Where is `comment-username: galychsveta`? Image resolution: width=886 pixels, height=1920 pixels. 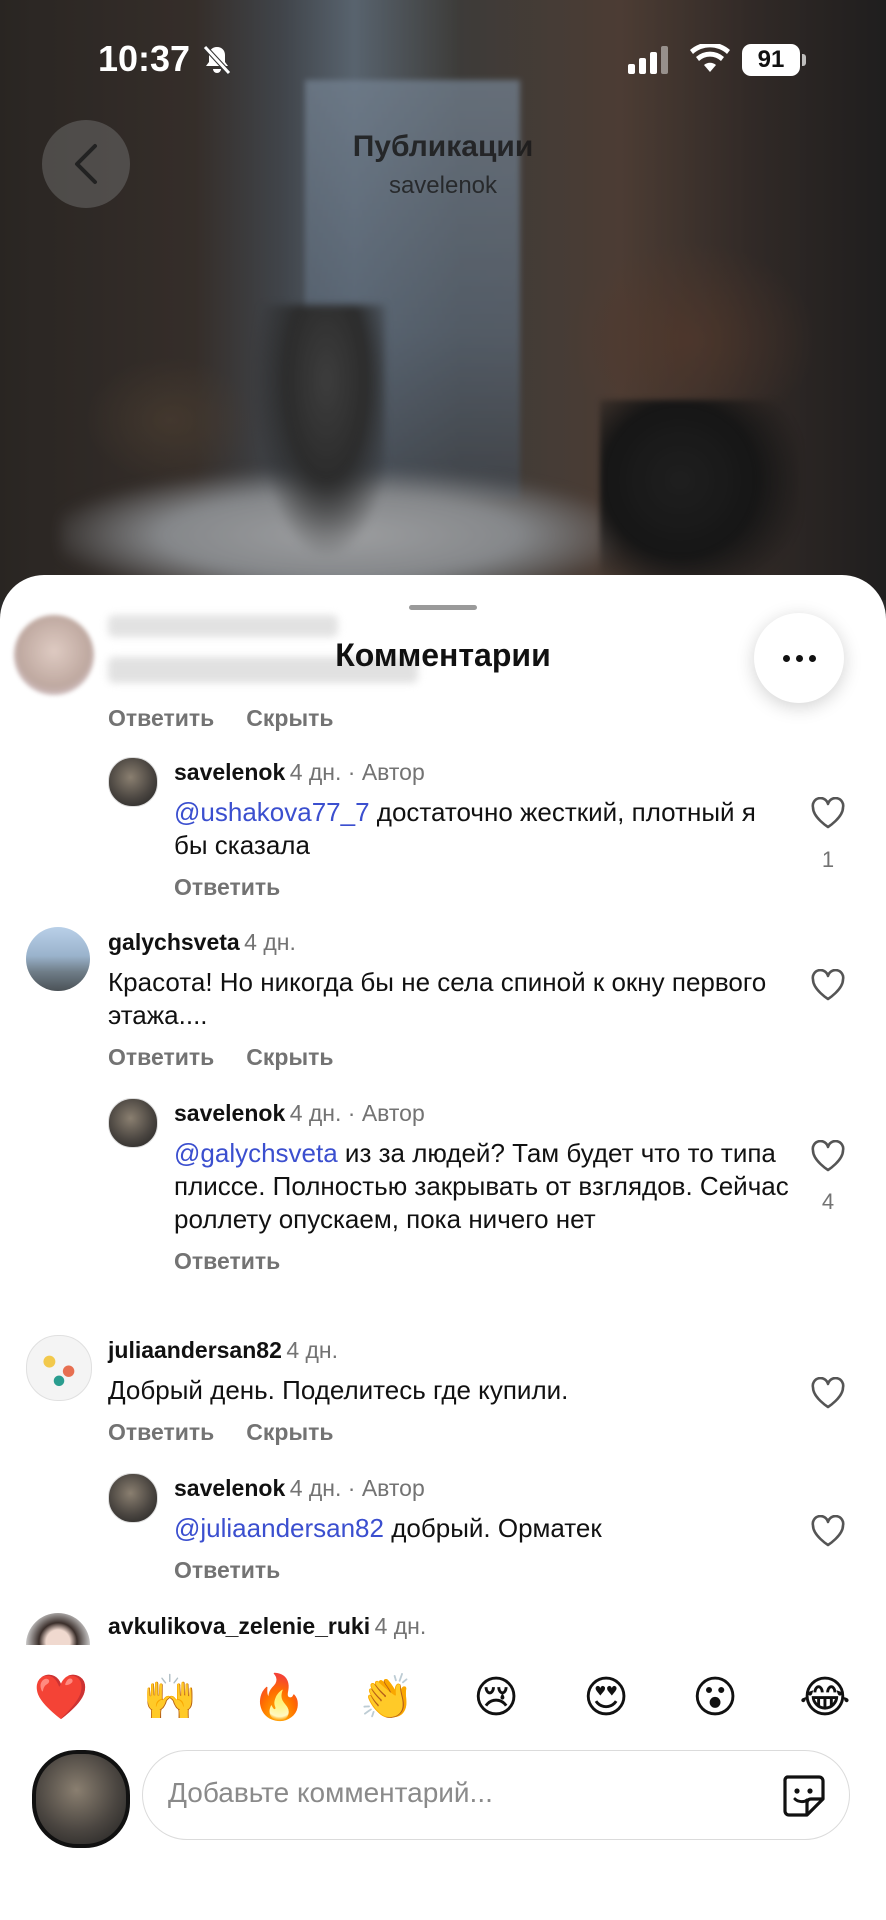 comment-username: galychsveta is located at coordinates (174, 942).